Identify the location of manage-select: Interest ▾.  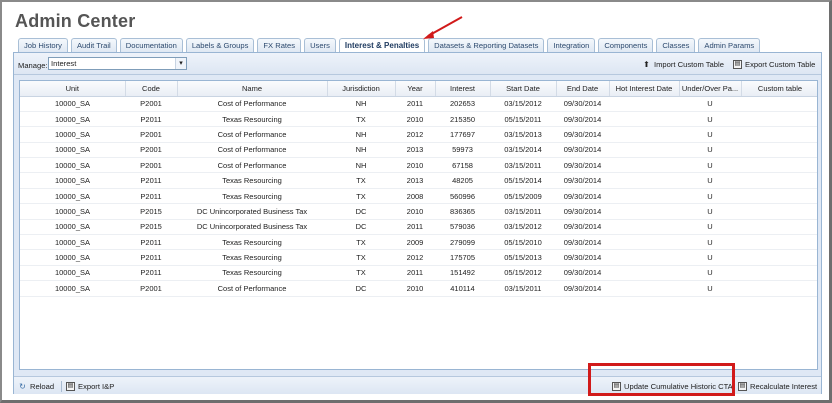
(117, 63).